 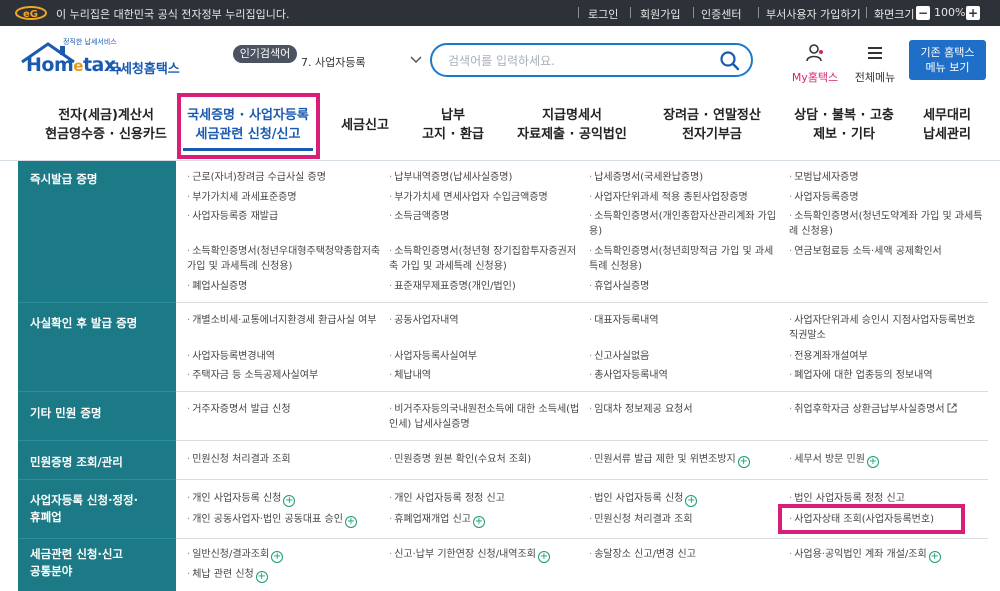 What do you see at coordinates (923, 13) in the screenshot?
I see `zoom-out-button: −` at bounding box center [923, 13].